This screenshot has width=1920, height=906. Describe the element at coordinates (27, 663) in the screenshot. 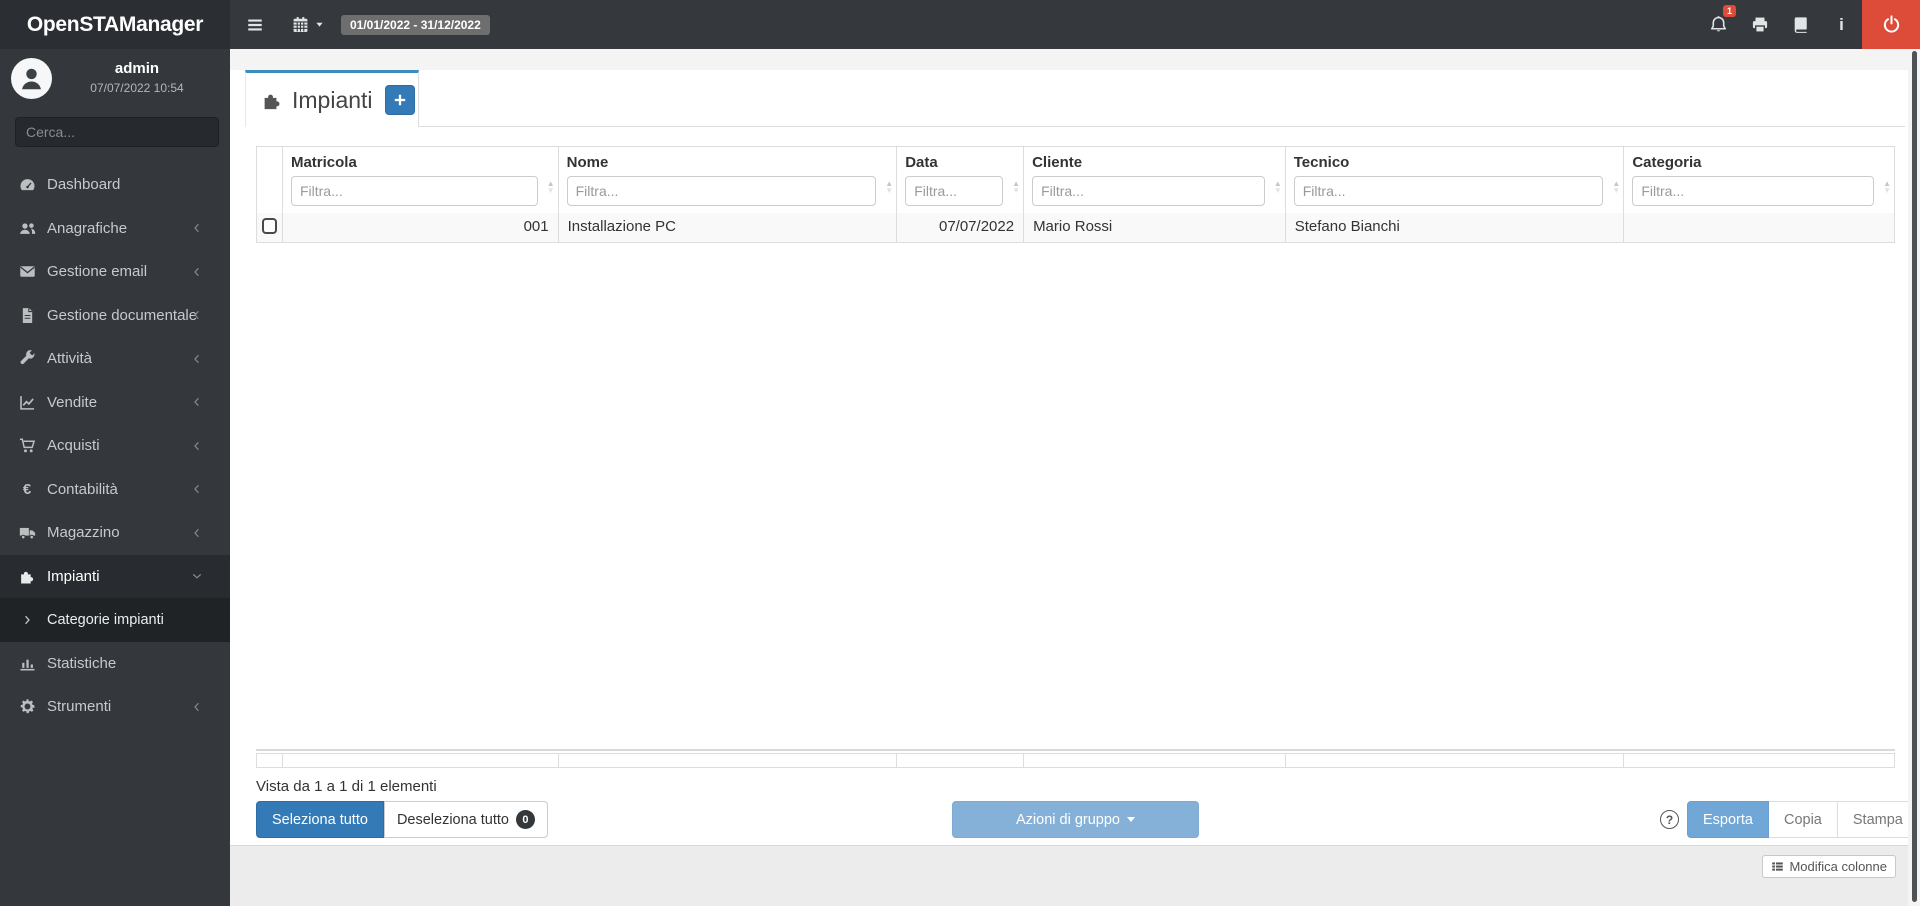

I see `chartbar-icon` at that location.